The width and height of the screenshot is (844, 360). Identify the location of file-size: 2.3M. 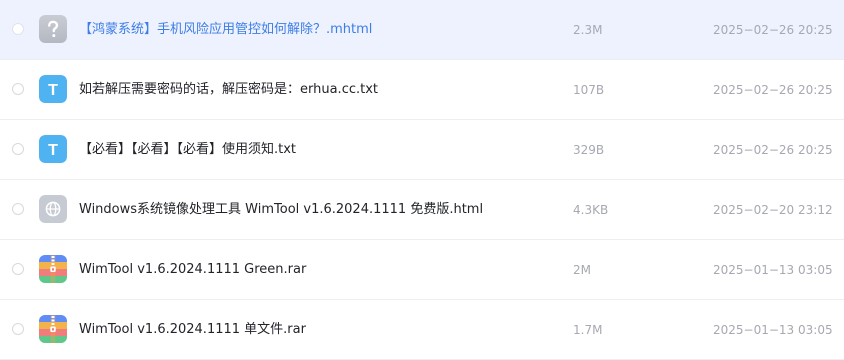
(588, 30).